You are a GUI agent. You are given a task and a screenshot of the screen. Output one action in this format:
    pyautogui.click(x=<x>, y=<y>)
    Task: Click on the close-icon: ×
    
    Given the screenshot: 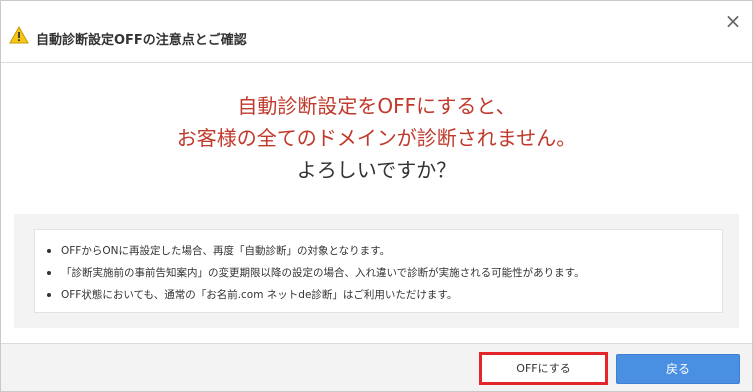 What is the action you would take?
    pyautogui.click(x=733, y=21)
    